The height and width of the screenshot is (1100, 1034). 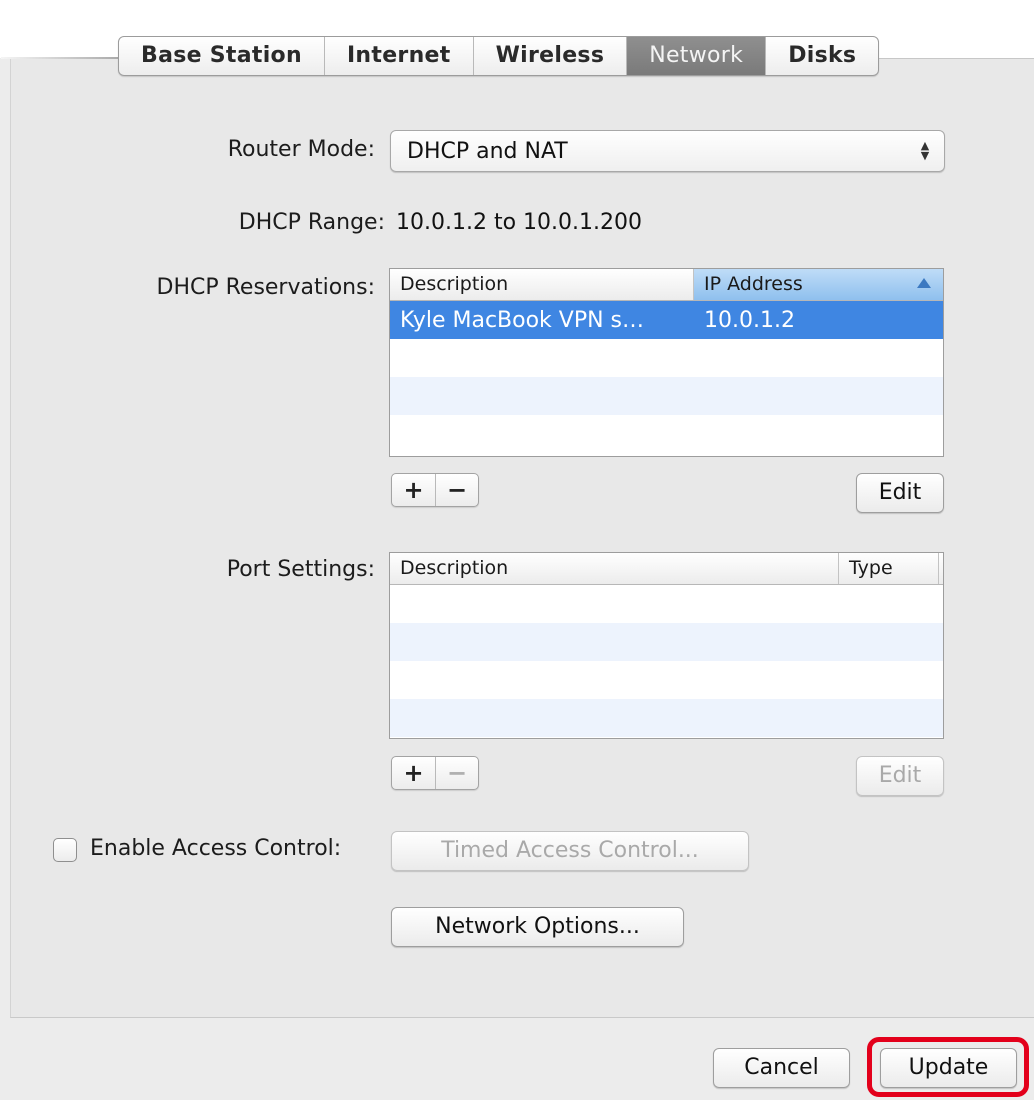 I want to click on column-header-ip-address: IP Address, so click(x=818, y=284).